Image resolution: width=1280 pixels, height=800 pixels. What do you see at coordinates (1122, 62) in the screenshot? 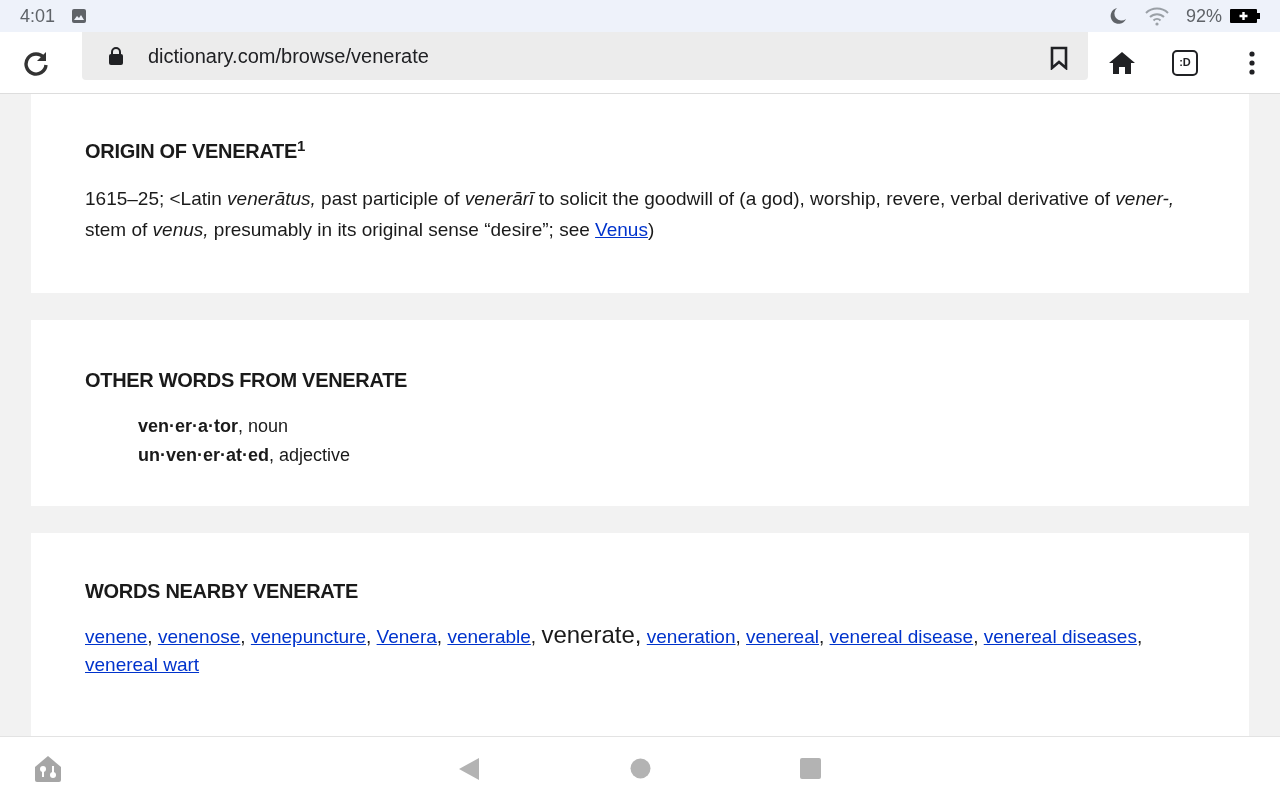
I see `home-button` at bounding box center [1122, 62].